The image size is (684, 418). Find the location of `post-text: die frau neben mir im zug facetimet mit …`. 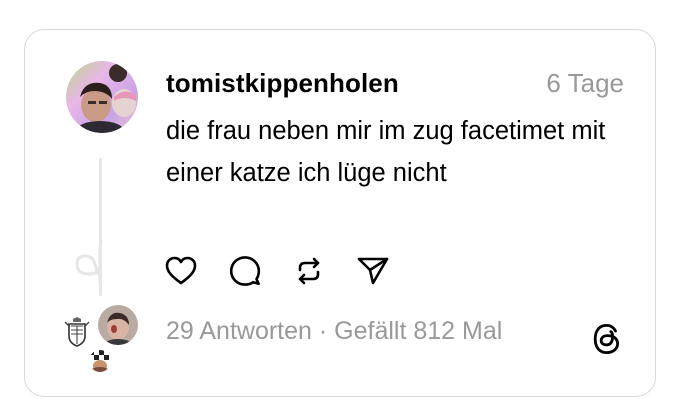

post-text: die frau neben mir im zug facetimet mit … is located at coordinates (386, 152).